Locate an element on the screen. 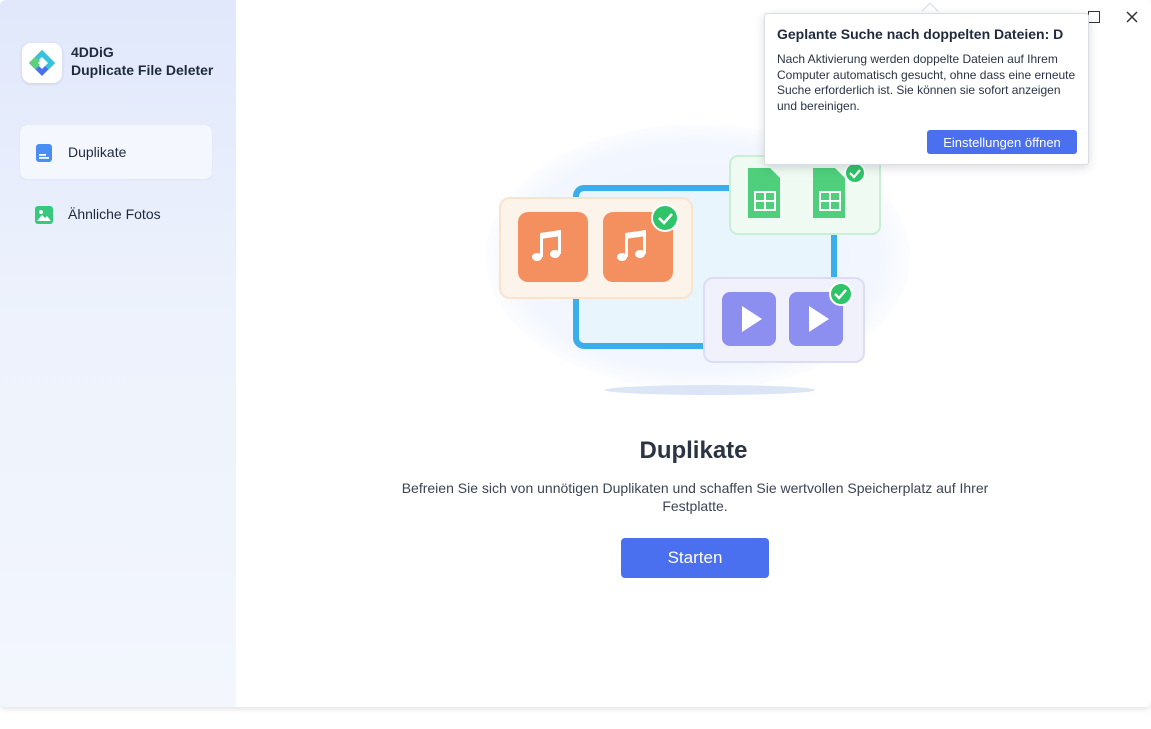 The width and height of the screenshot is (1151, 729). duplicates-illustration is located at coordinates (690, 275).